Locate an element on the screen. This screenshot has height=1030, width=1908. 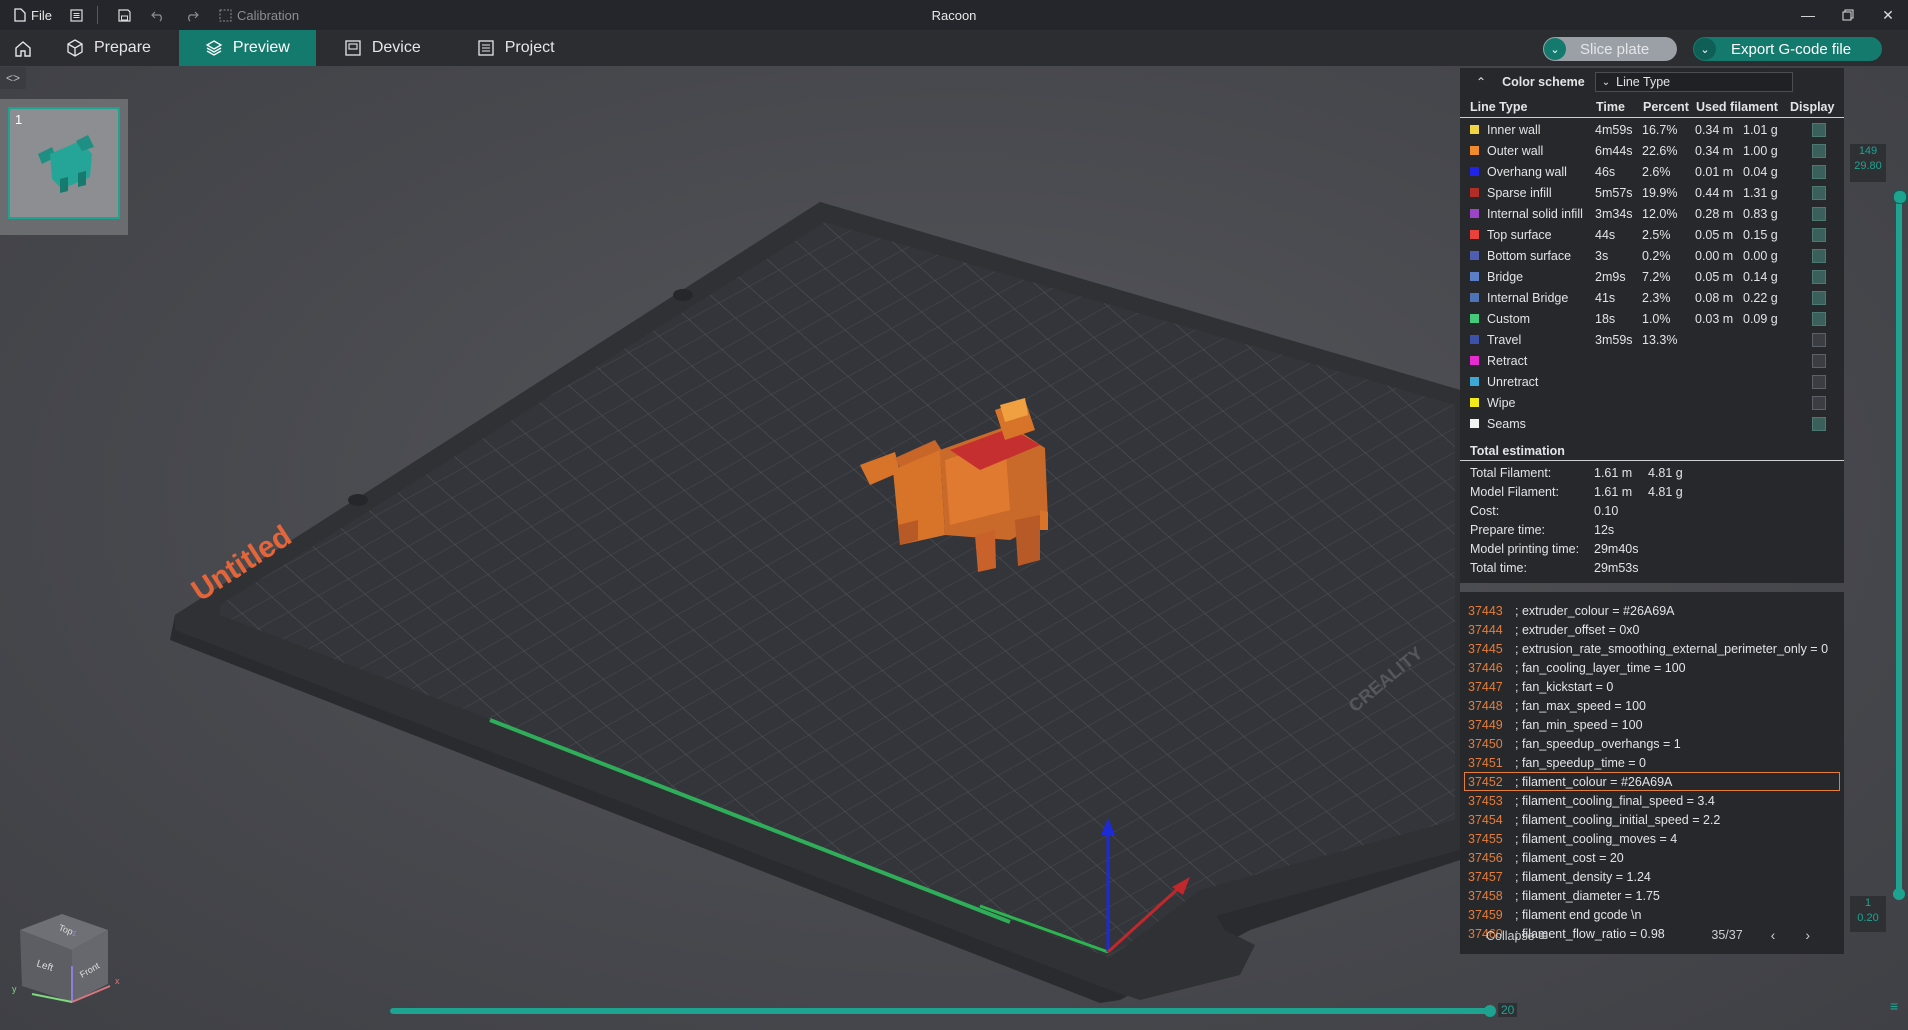
legend-length: 0.34 m is located at coordinates (1714, 150).